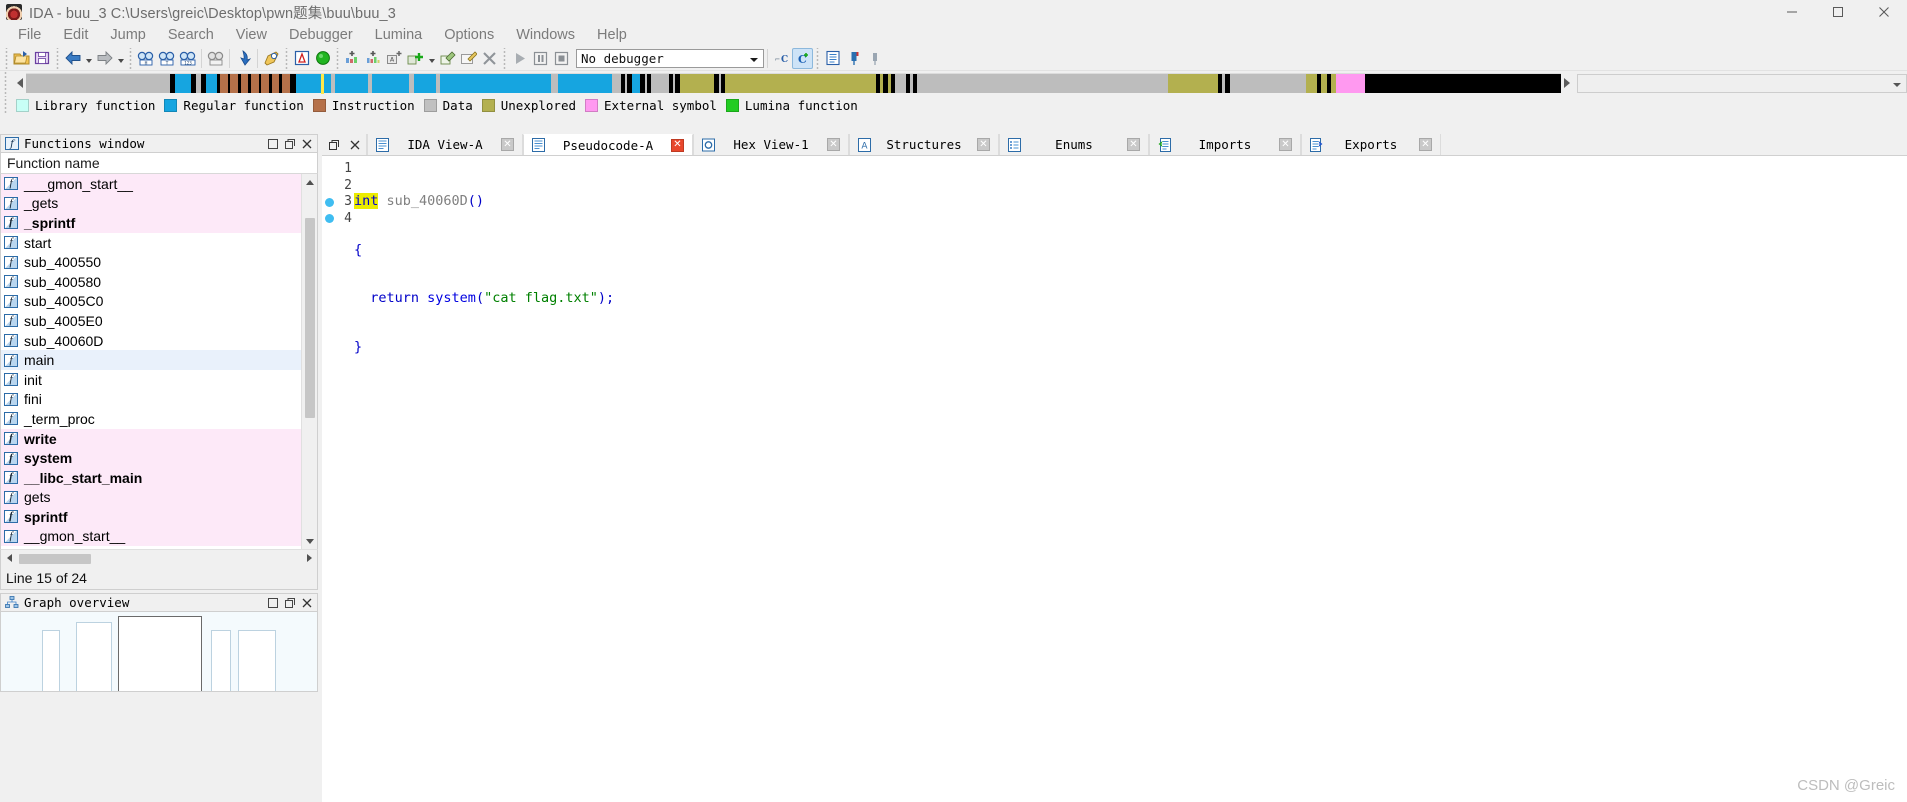 The width and height of the screenshot is (1907, 802). Describe the element at coordinates (243, 58) in the screenshot. I see `jump-down-icon` at that location.